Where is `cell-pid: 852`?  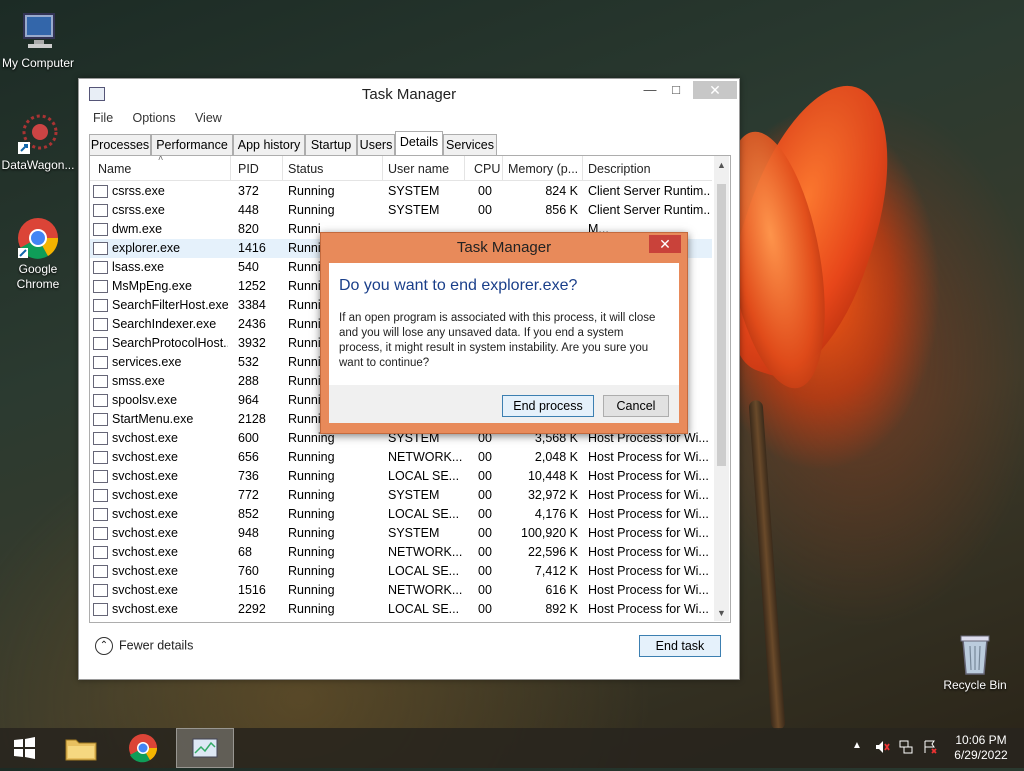
cell-pid: 852 is located at coordinates (248, 514).